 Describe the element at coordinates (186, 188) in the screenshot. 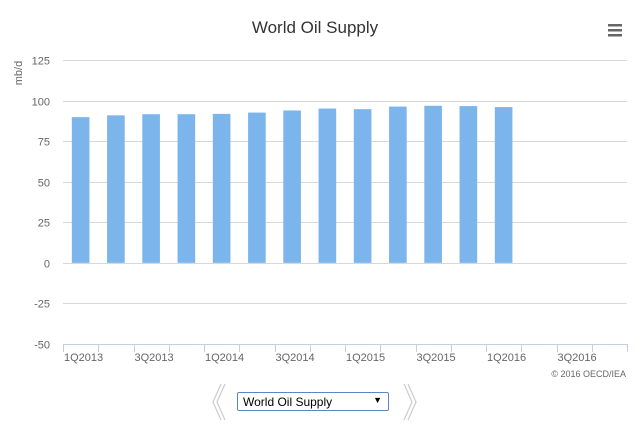

I see `bar-4Q2013` at that location.